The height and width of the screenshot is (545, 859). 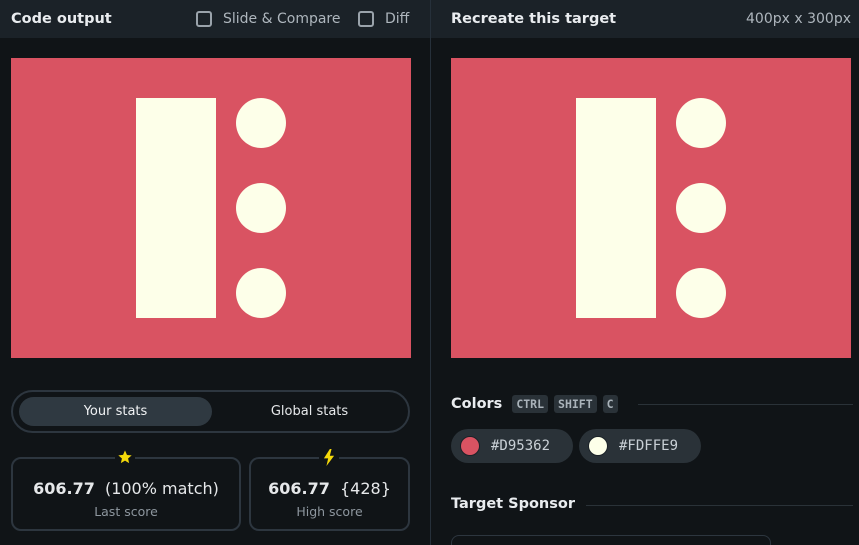 What do you see at coordinates (477, 404) in the screenshot?
I see `colors-label: Colors` at bounding box center [477, 404].